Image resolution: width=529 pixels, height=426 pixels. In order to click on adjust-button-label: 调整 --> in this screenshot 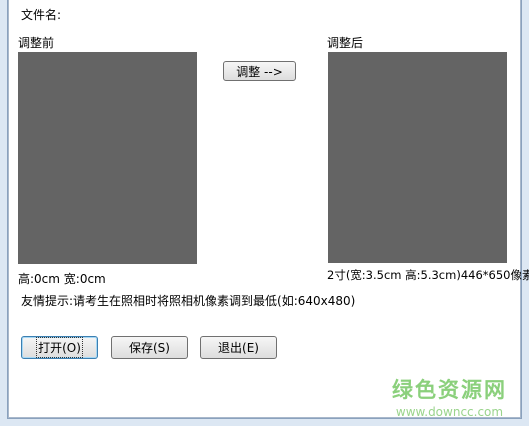, I will do `click(259, 71)`.